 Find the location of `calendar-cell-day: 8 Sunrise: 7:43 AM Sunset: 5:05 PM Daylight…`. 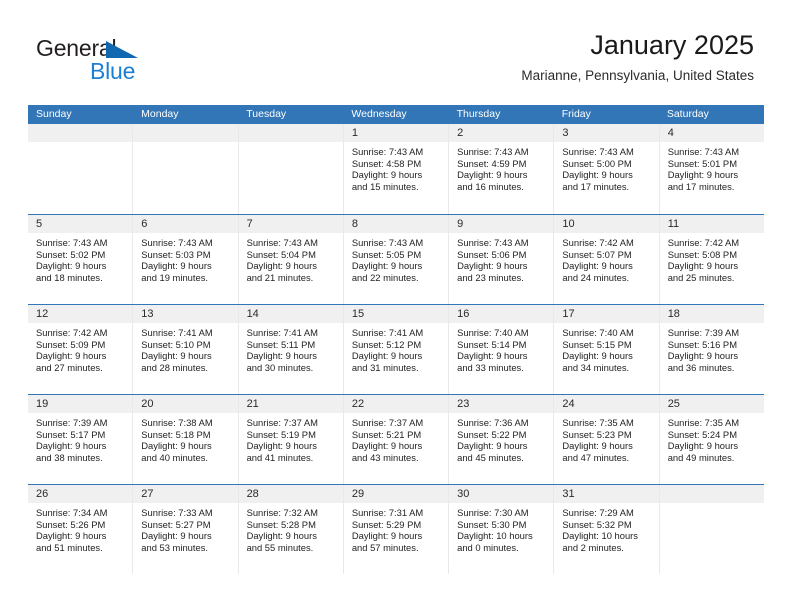

calendar-cell-day: 8 Sunrise: 7:43 AM Sunset: 5:05 PM Daylight… is located at coordinates (395, 259).